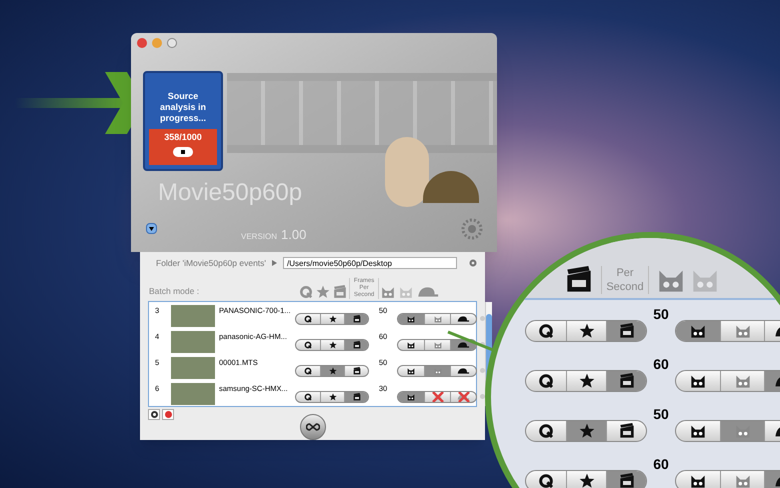 The height and width of the screenshot is (488, 780). Describe the element at coordinates (174, 291) in the screenshot. I see `batch-mode-label: Batch mode :` at that location.